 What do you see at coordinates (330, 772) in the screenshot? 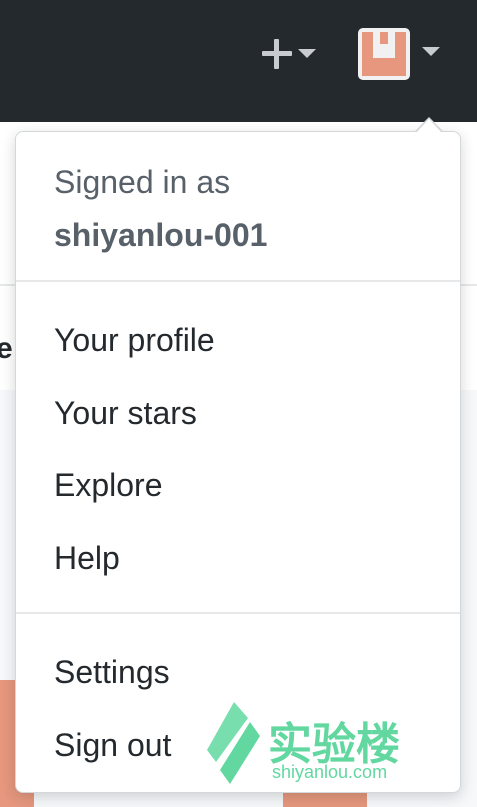
I see `watermark-url-text: shiyanlou.com` at bounding box center [330, 772].